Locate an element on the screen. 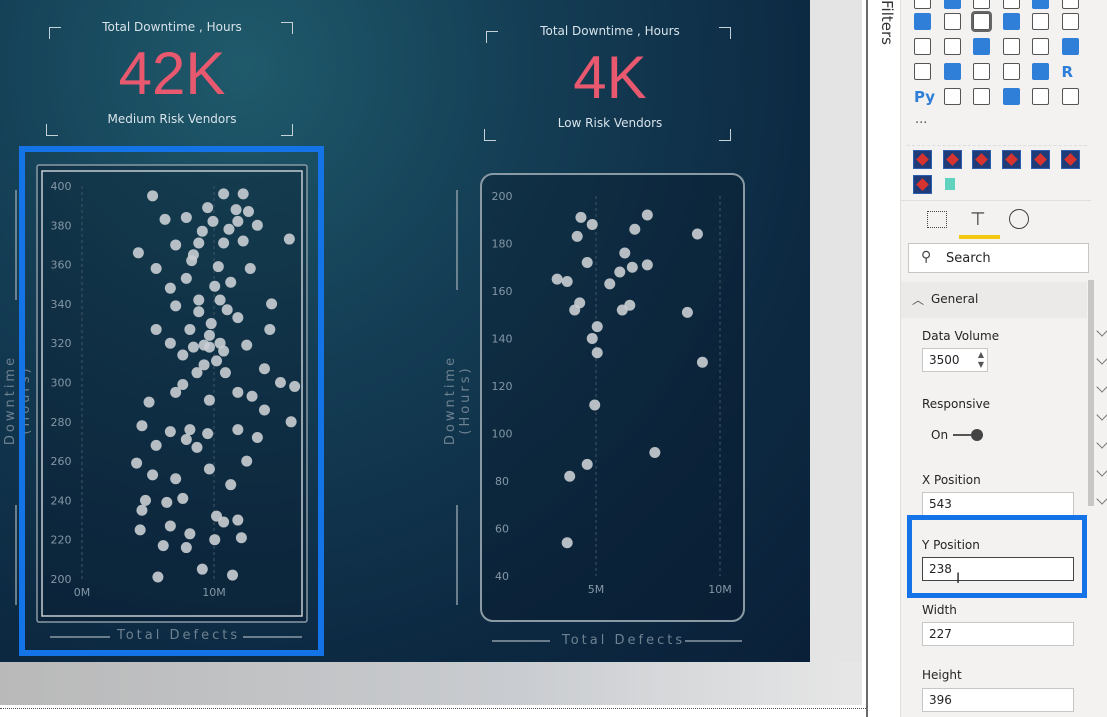 The width and height of the screenshot is (1107, 717). custom-bar-visual-icon is located at coordinates (953, 184).